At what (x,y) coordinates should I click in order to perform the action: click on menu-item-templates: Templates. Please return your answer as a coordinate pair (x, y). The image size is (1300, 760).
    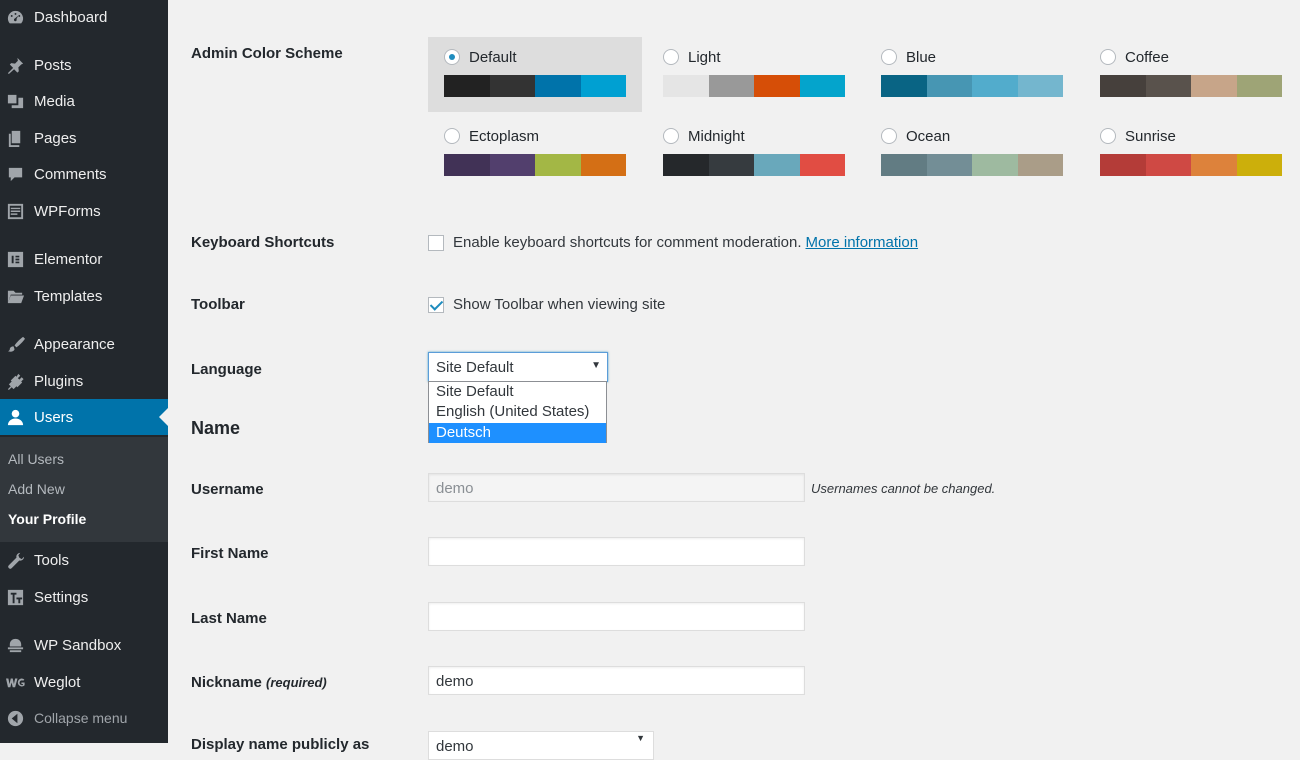
    Looking at the image, I should click on (84, 296).